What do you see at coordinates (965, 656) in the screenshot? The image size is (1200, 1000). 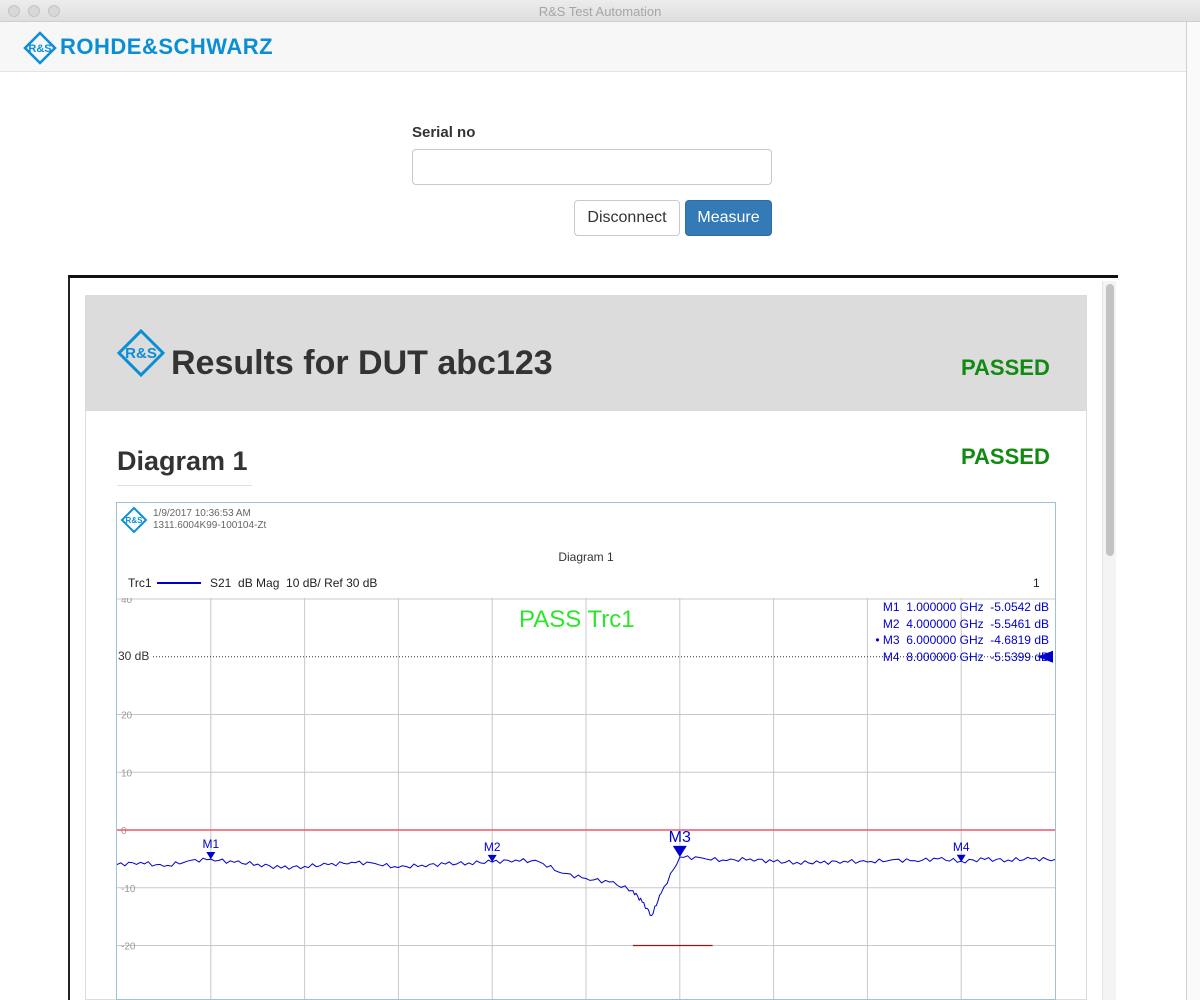 I see `marker-row-m4: M4 8.000000 GHz -5.5399 dB` at bounding box center [965, 656].